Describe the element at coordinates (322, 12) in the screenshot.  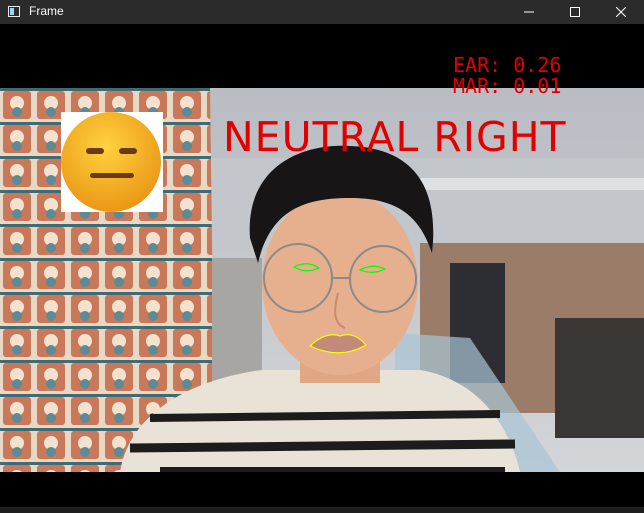
I see `title-bar: Frame` at that location.